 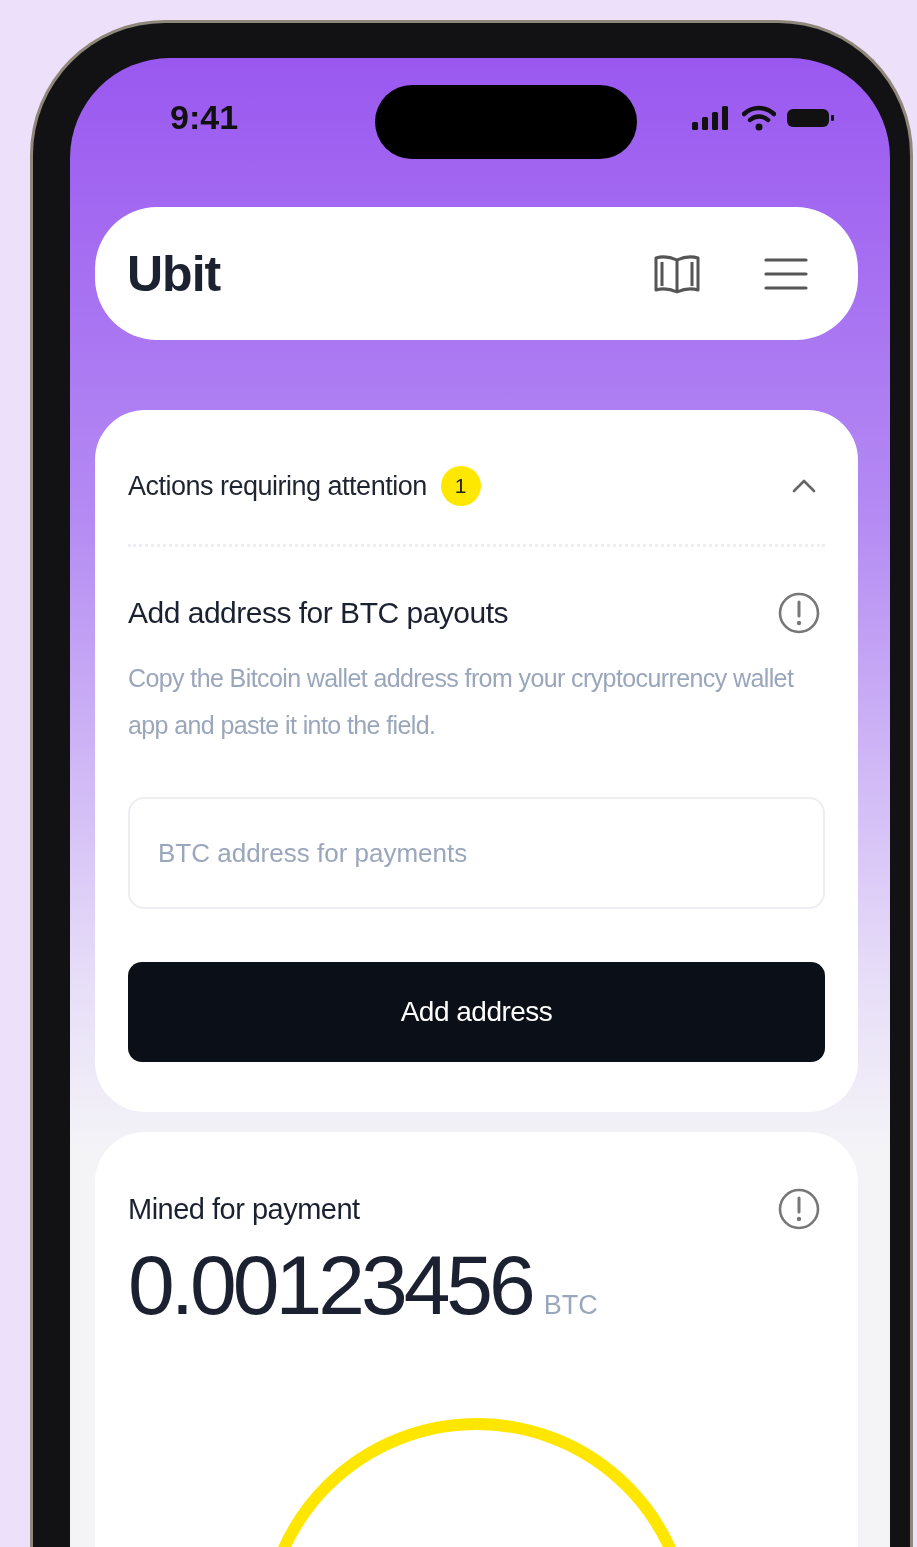 I want to click on section-title: Actions requiring attention, so click(x=277, y=486).